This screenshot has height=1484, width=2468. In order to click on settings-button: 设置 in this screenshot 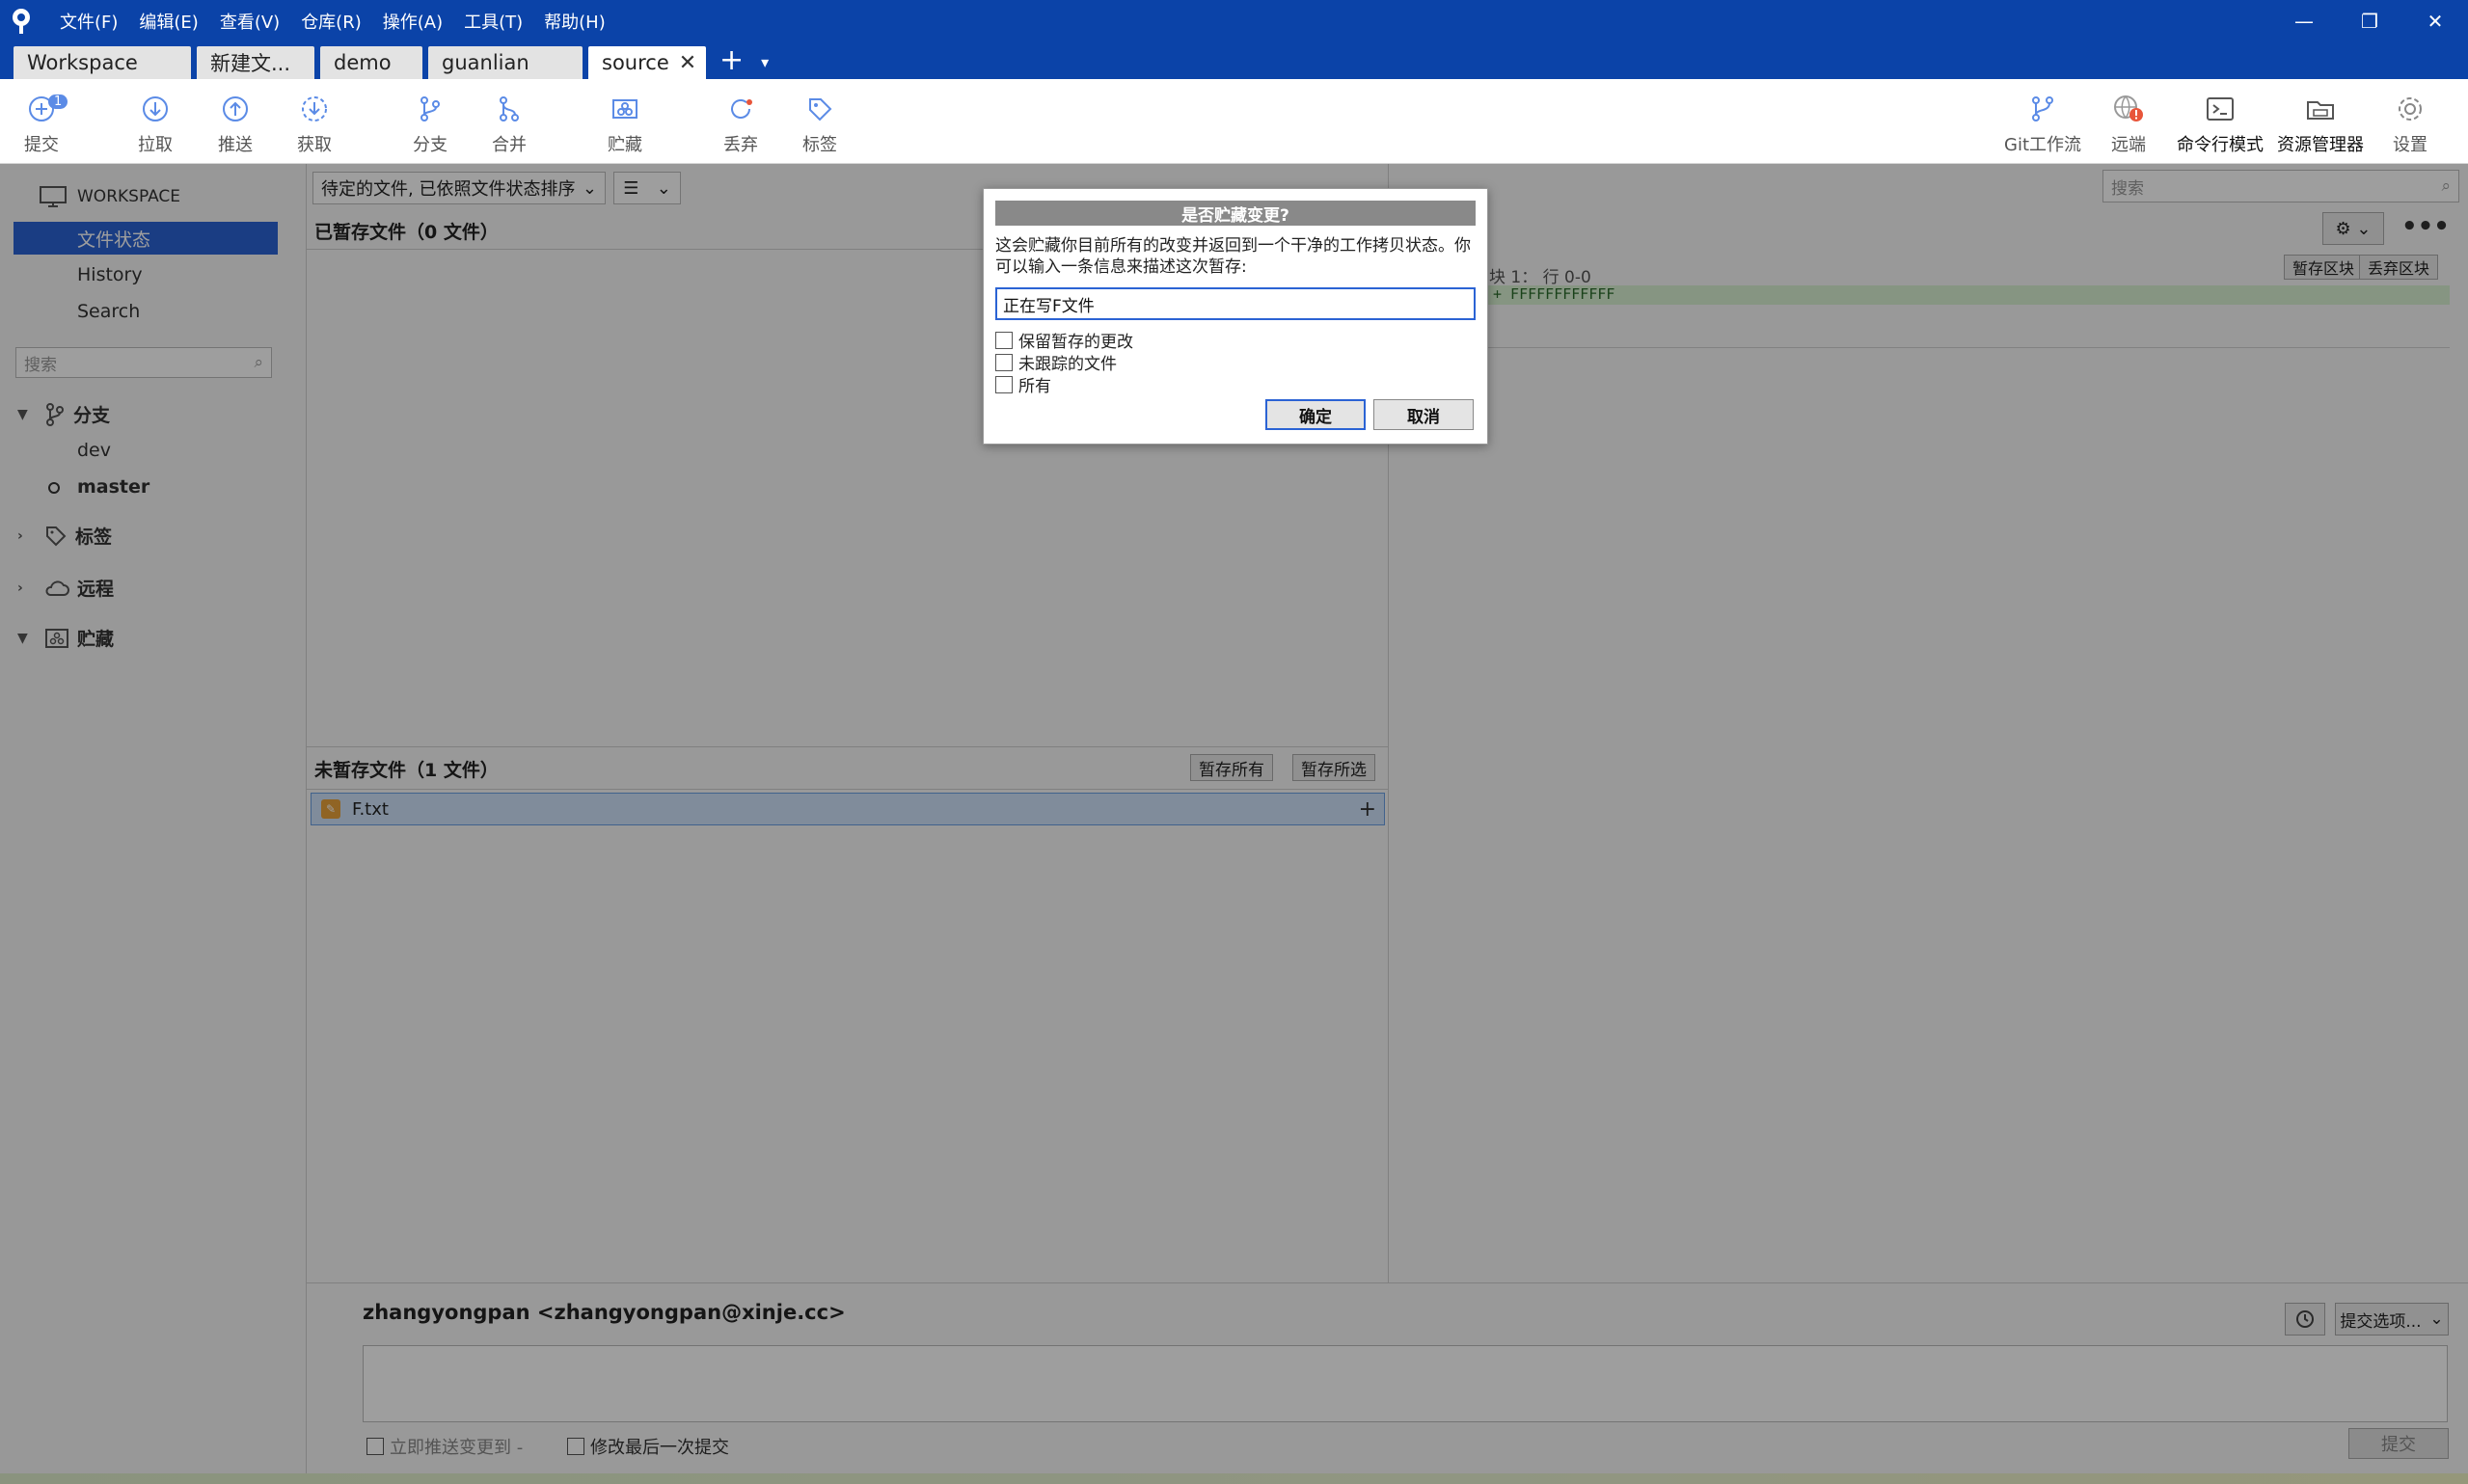, I will do `click(2410, 122)`.